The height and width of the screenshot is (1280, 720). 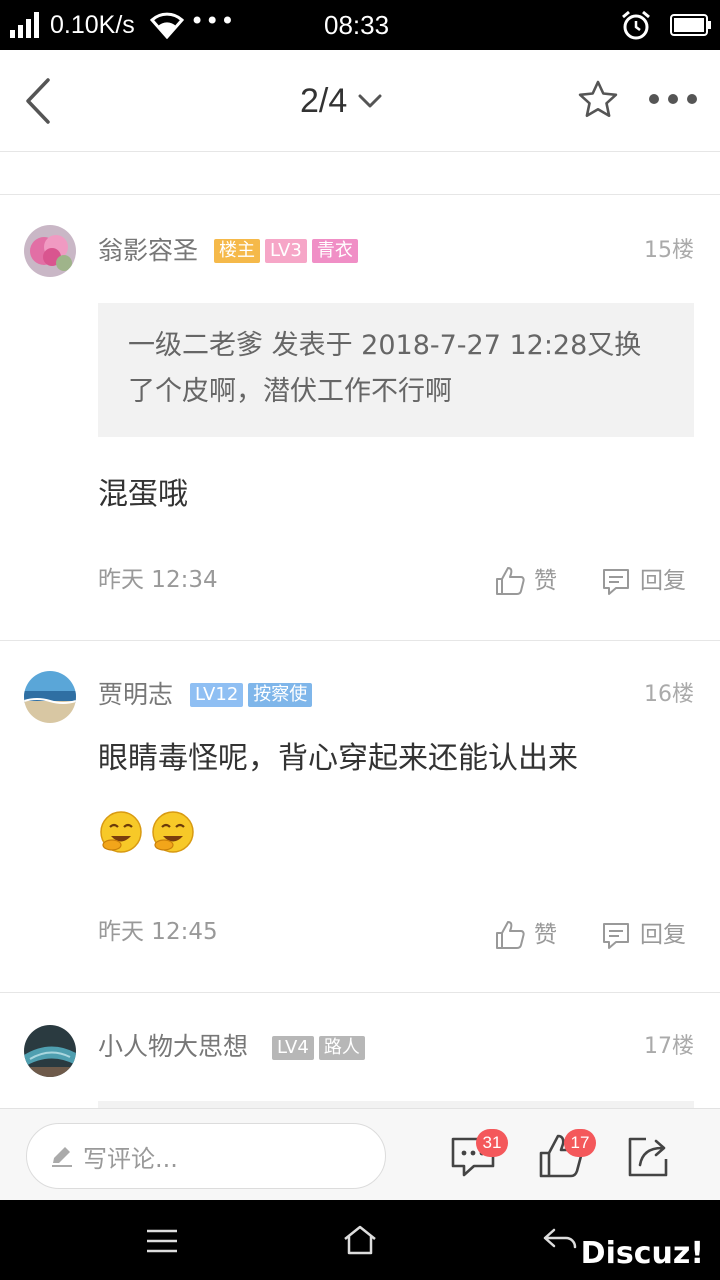 I want to click on post-time: 昨天 12:34, so click(x=158, y=580).